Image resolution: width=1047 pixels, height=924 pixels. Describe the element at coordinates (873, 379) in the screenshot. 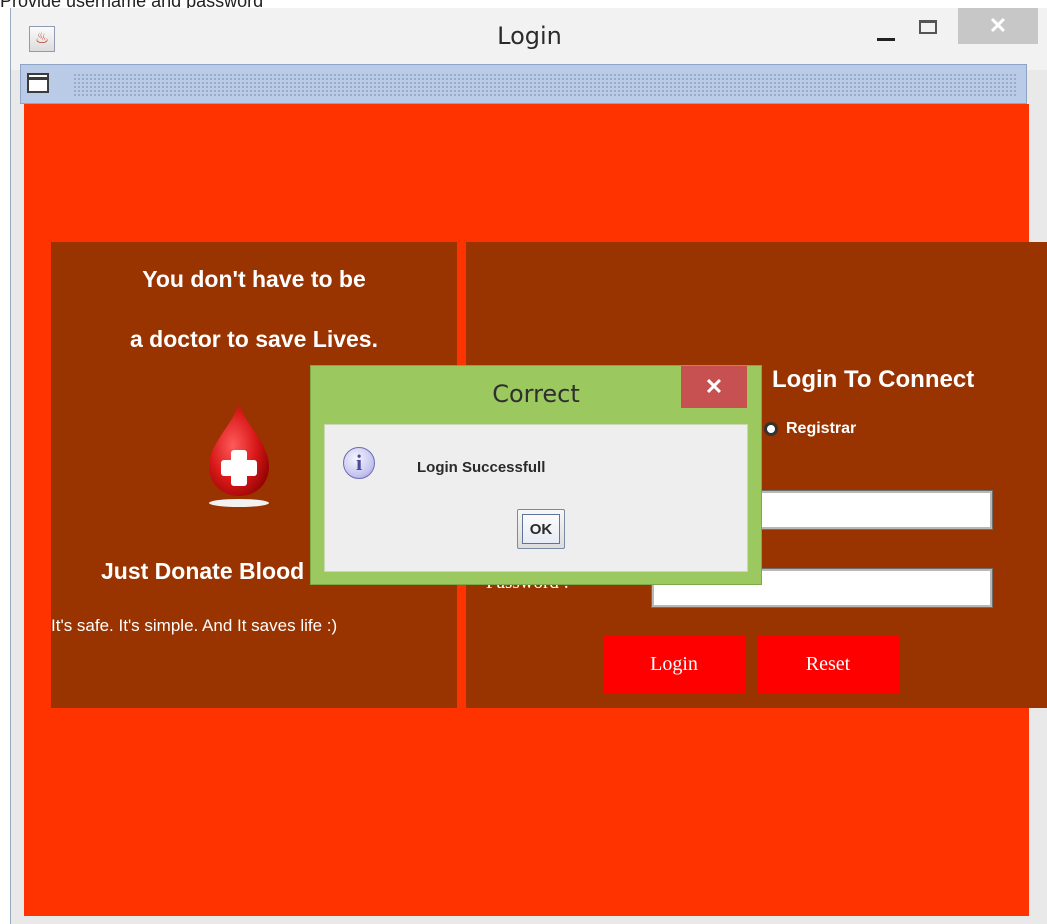

I see `login-heading: Login To Connect` at that location.